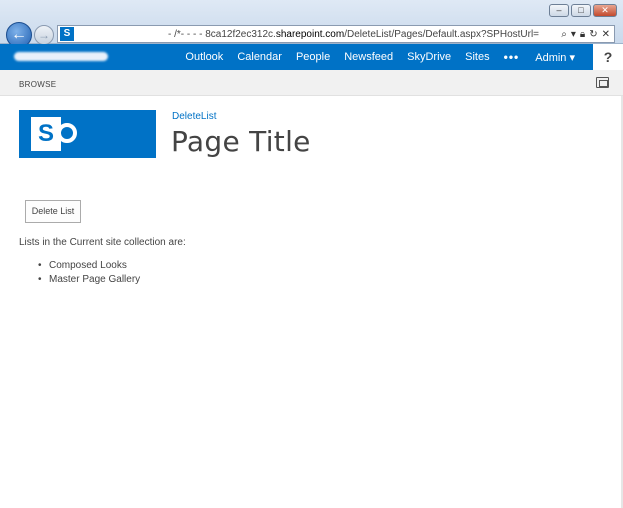 Image resolution: width=623 pixels, height=508 pixels. I want to click on more-icon: •••, so click(512, 57).